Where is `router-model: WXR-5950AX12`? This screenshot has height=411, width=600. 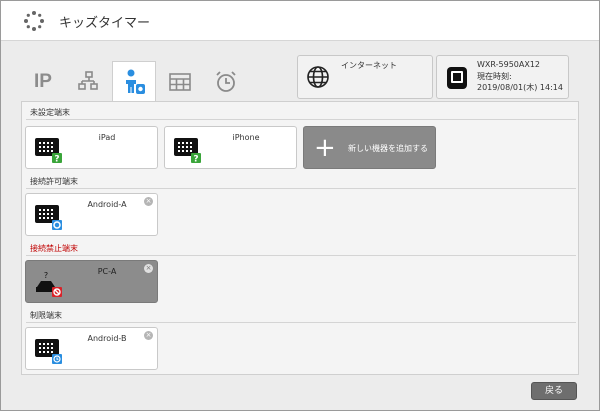
router-model: WXR-5950AX12 is located at coordinates (509, 64).